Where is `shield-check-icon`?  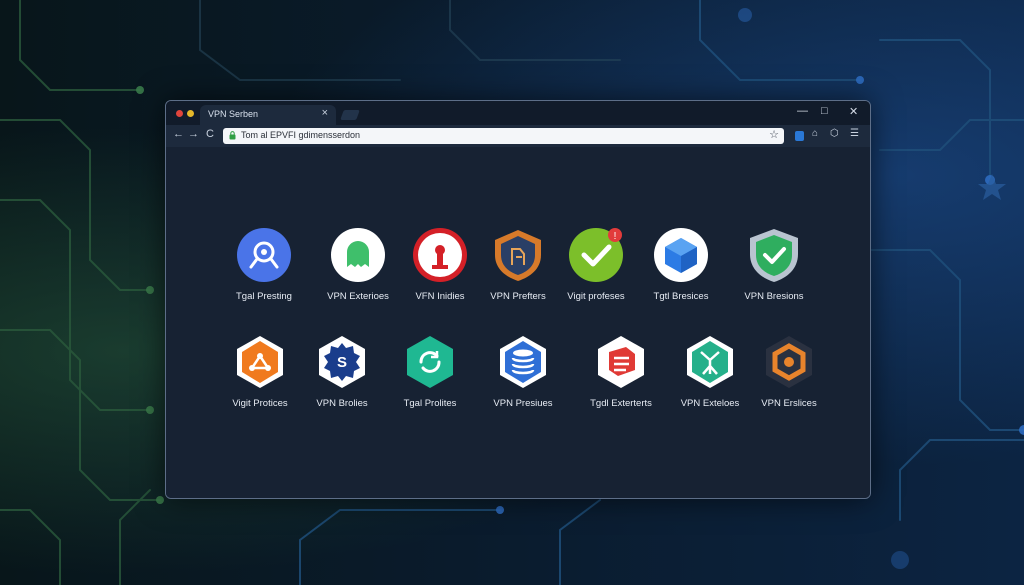
shield-check-icon is located at coordinates (774, 255).